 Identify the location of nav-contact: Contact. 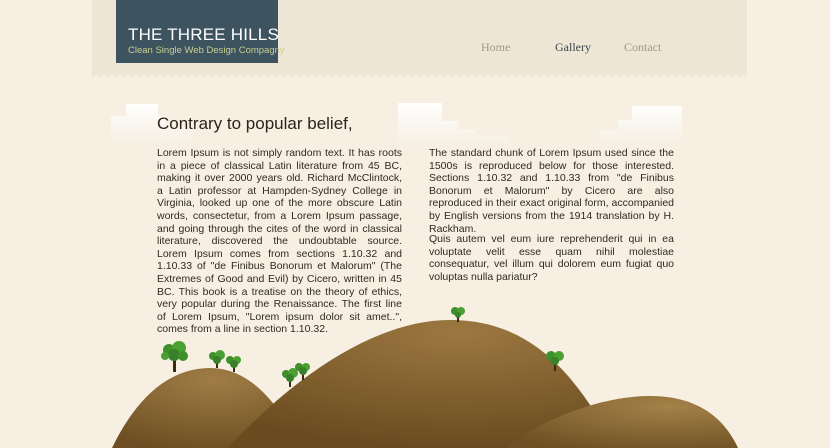
(642, 47).